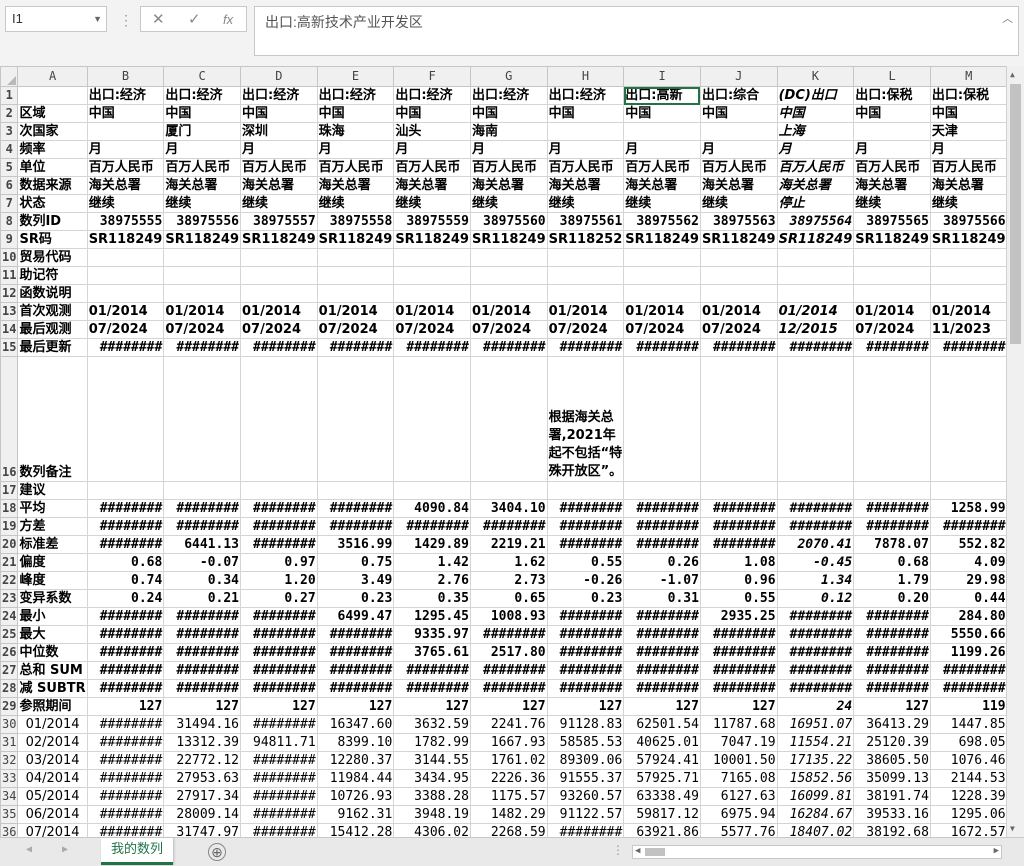 The height and width of the screenshot is (866, 1024). What do you see at coordinates (662, 526) in the screenshot?
I see `cell-I19: ########` at bounding box center [662, 526].